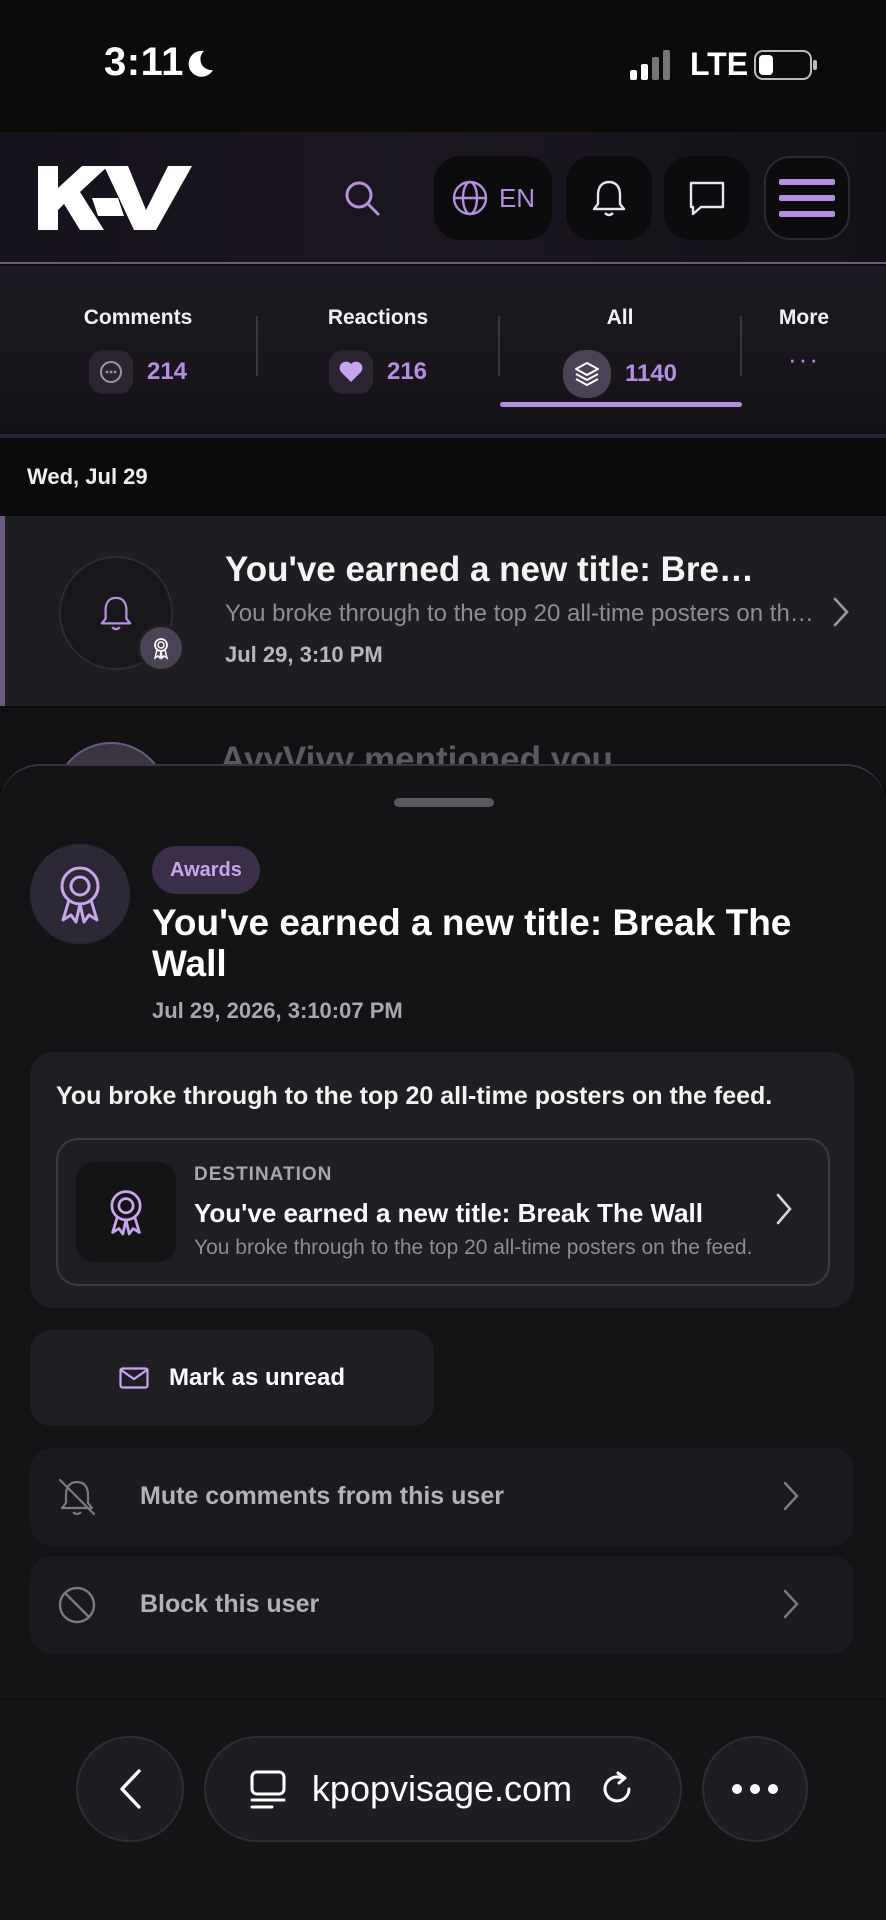 The image size is (886, 1920). What do you see at coordinates (134, 1378) in the screenshot?
I see `envelope-icon` at bounding box center [134, 1378].